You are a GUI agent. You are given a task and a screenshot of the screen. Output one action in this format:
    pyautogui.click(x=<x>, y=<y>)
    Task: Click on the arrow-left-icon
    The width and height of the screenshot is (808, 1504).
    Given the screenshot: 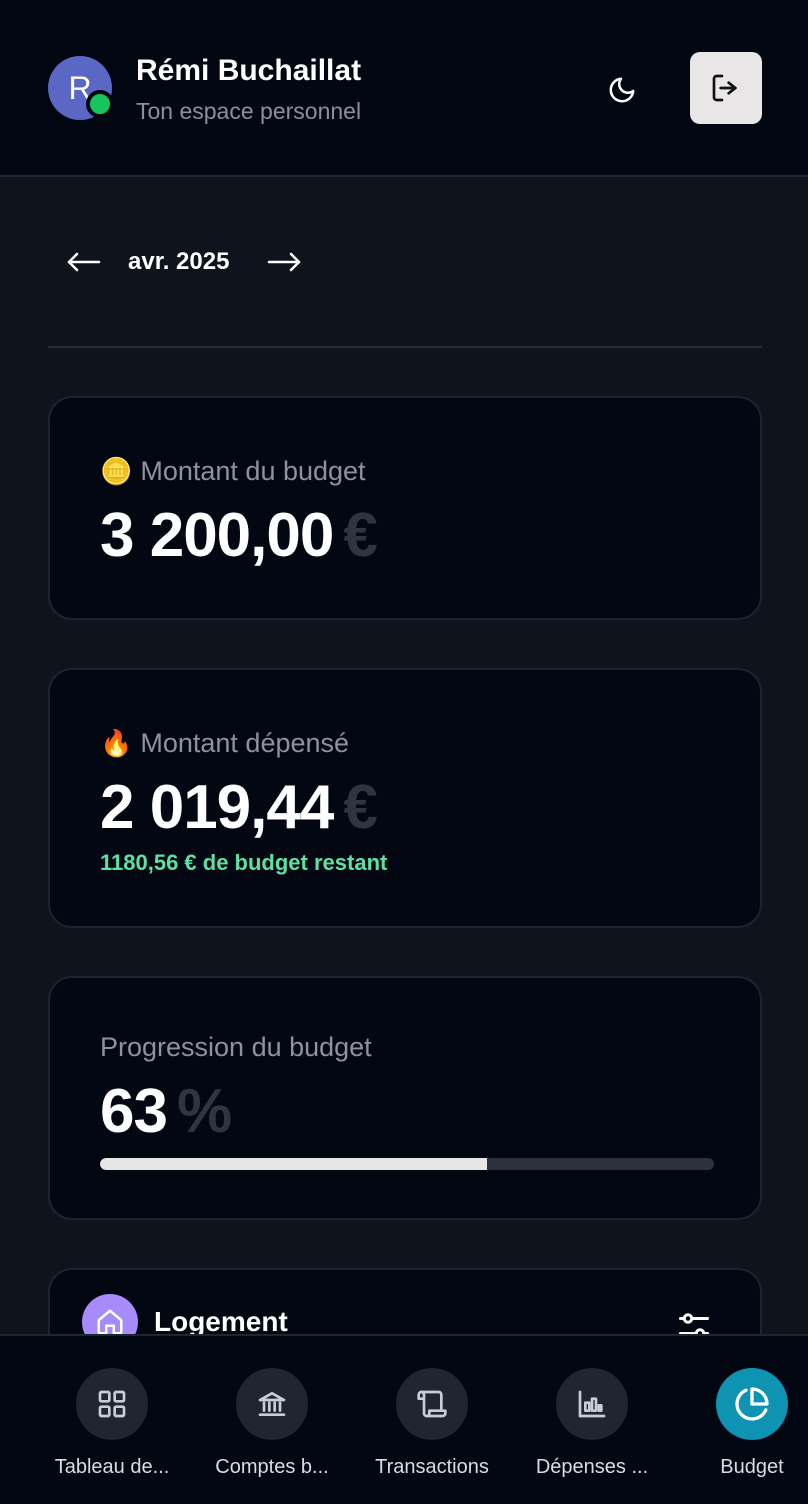 What is the action you would take?
    pyautogui.click(x=84, y=262)
    